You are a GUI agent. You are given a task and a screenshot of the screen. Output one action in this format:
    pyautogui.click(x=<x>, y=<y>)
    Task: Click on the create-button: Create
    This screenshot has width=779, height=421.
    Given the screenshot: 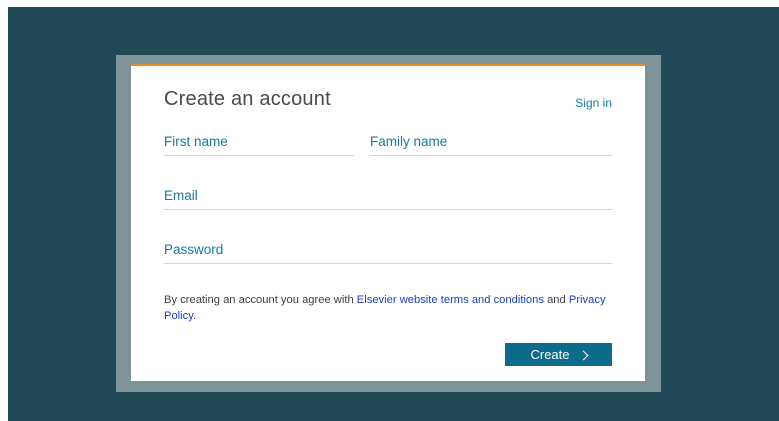 What is the action you would take?
    pyautogui.click(x=558, y=354)
    